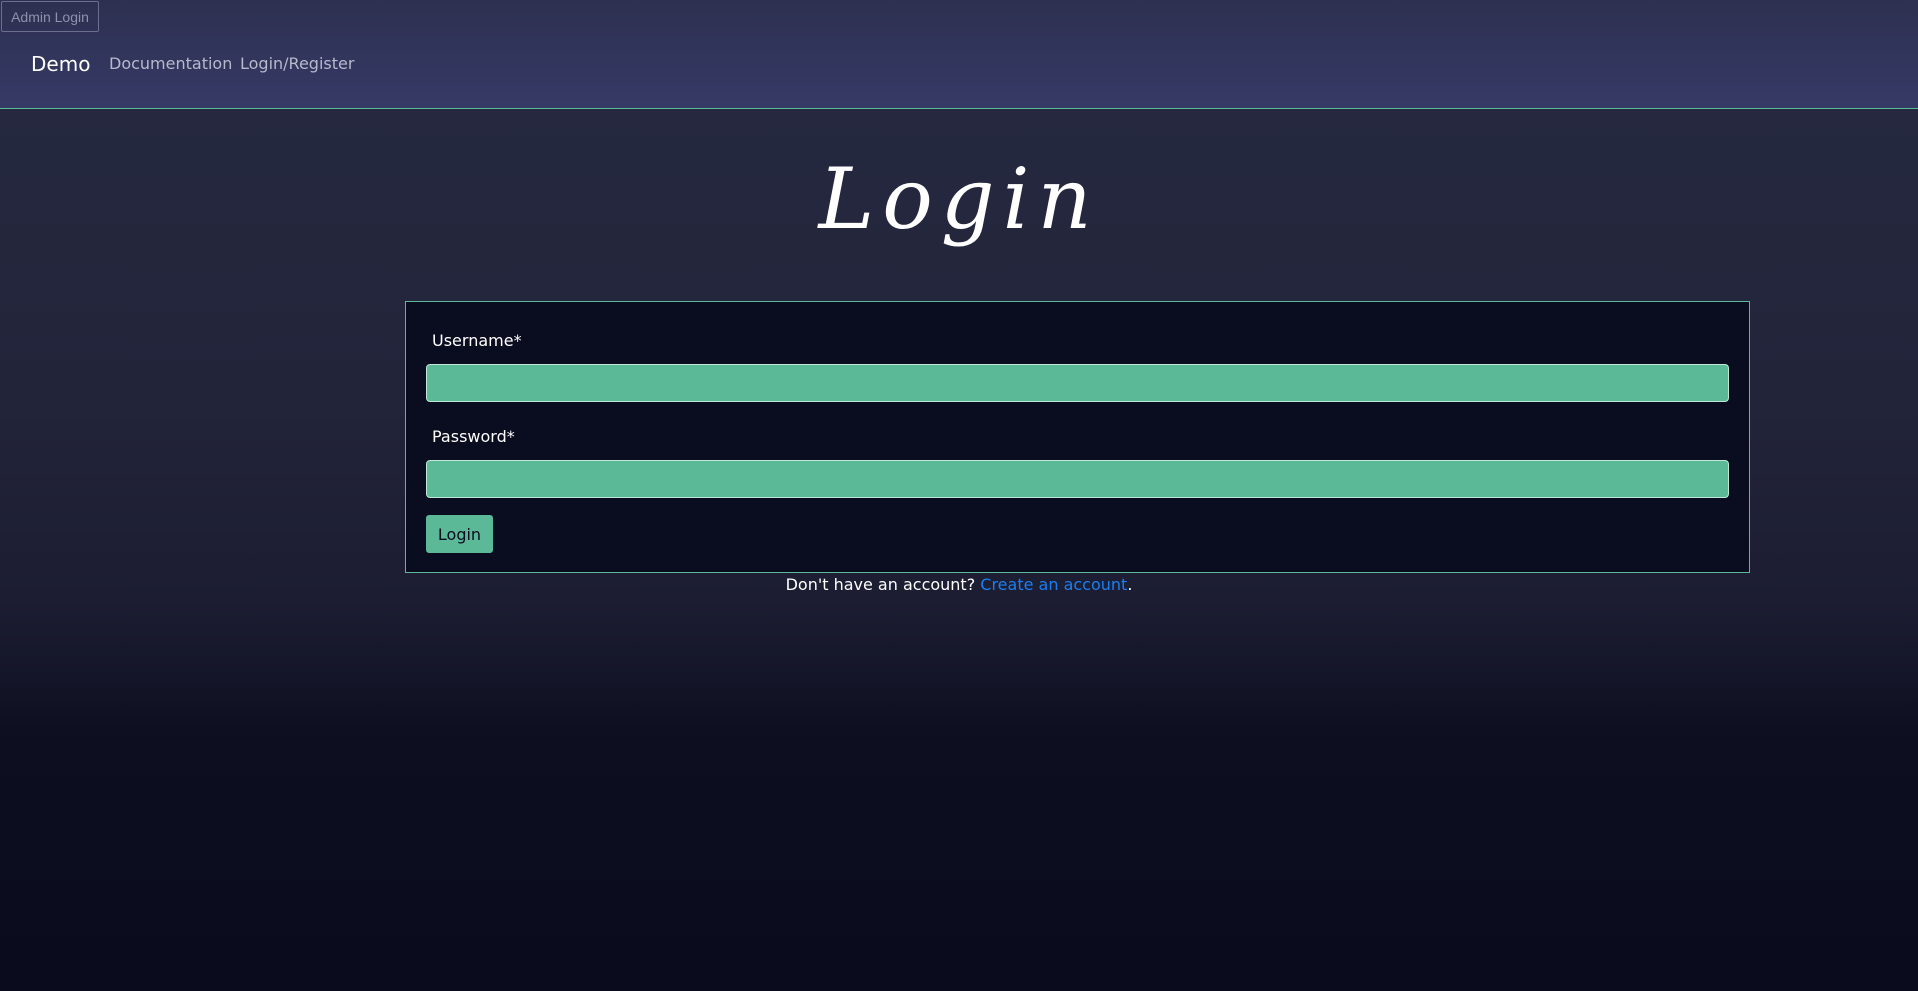 Image resolution: width=1918 pixels, height=991 pixels. I want to click on username-label: Username*, so click(477, 340).